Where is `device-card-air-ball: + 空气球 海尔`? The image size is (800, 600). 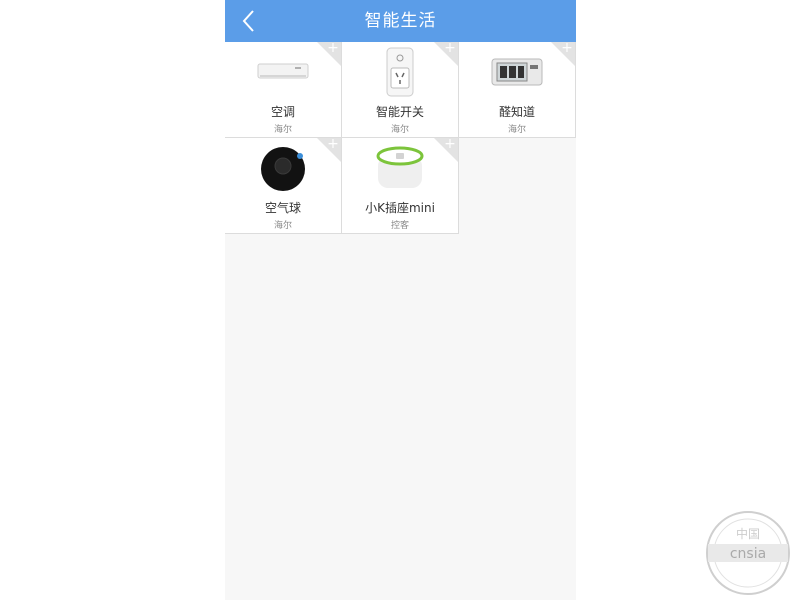 device-card-air-ball: + 空气球 海尔 is located at coordinates (283, 185).